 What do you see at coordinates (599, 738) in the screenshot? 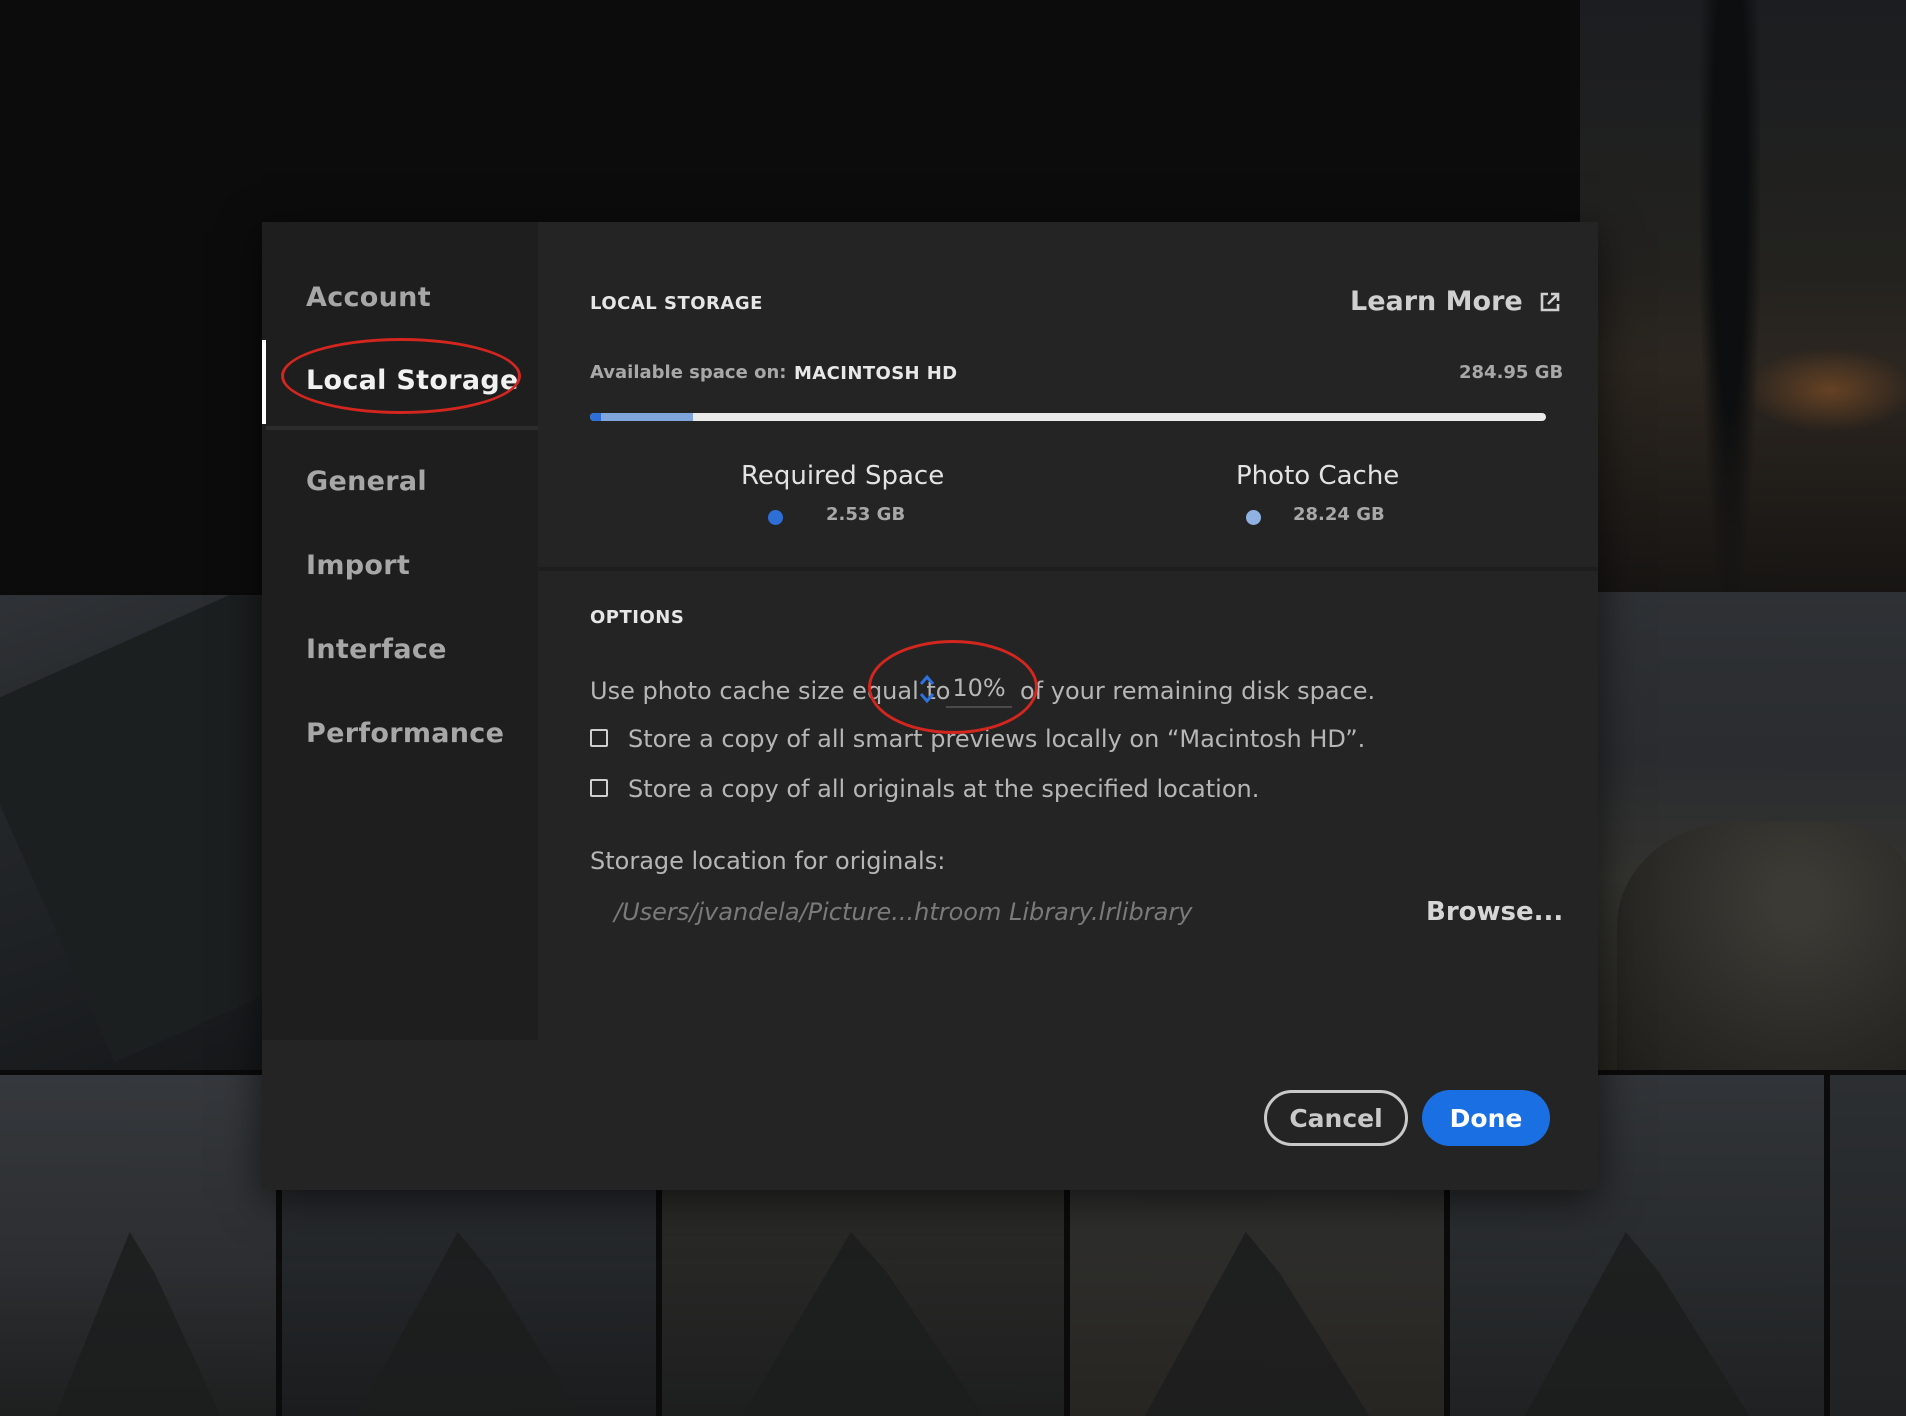
I see `smart-previews-checkbox` at bounding box center [599, 738].